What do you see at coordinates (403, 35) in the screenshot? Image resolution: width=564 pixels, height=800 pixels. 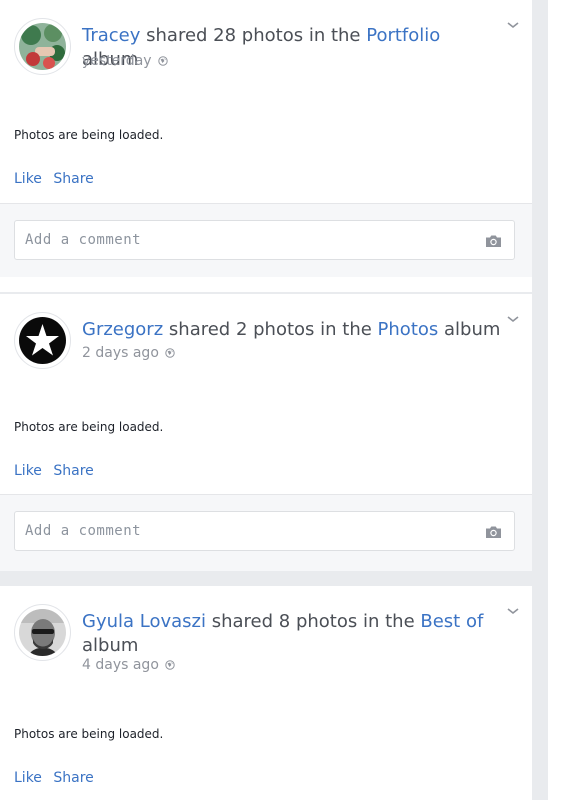 I see `album-link: Portfolio` at bounding box center [403, 35].